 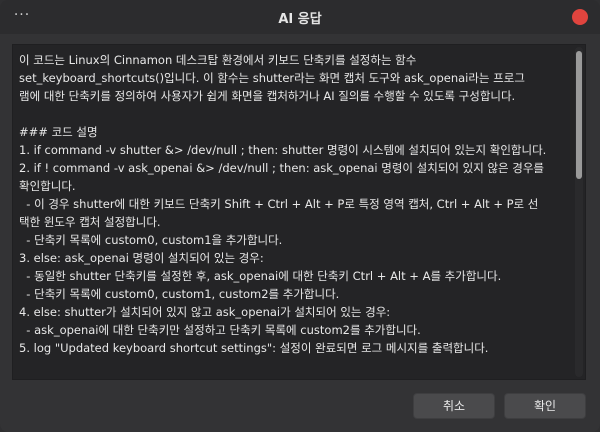 I want to click on cancel-button: 취소, so click(x=454, y=406).